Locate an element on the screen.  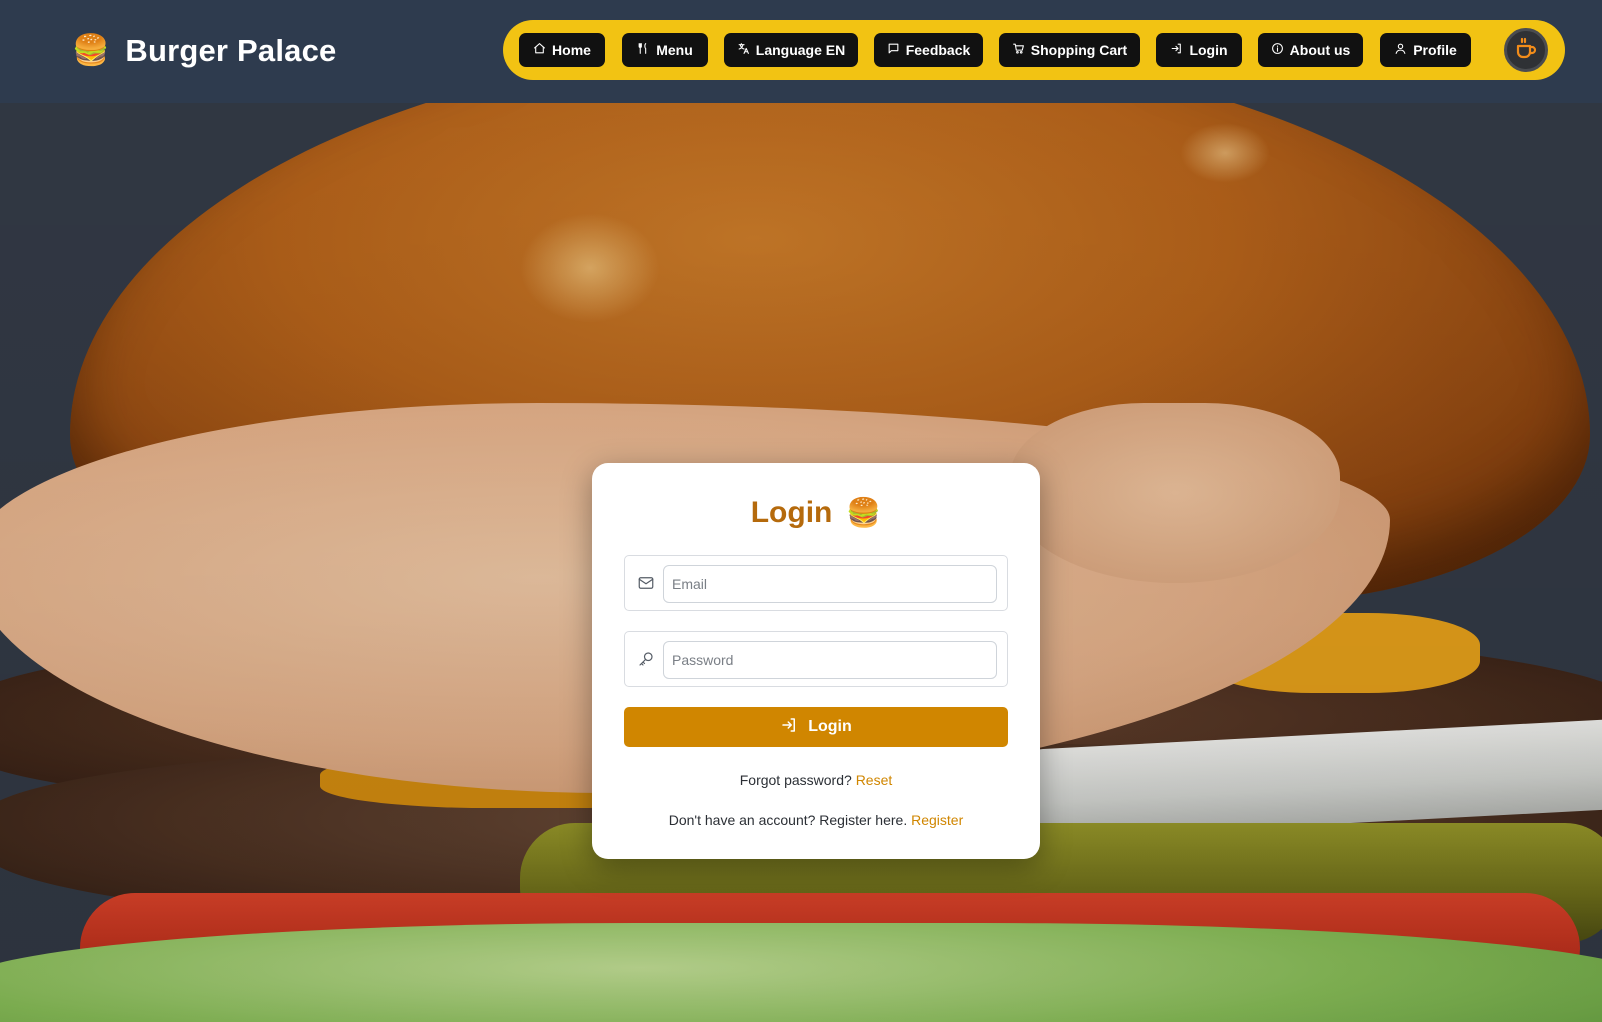
nav-home-label: Home is located at coordinates (571, 50).